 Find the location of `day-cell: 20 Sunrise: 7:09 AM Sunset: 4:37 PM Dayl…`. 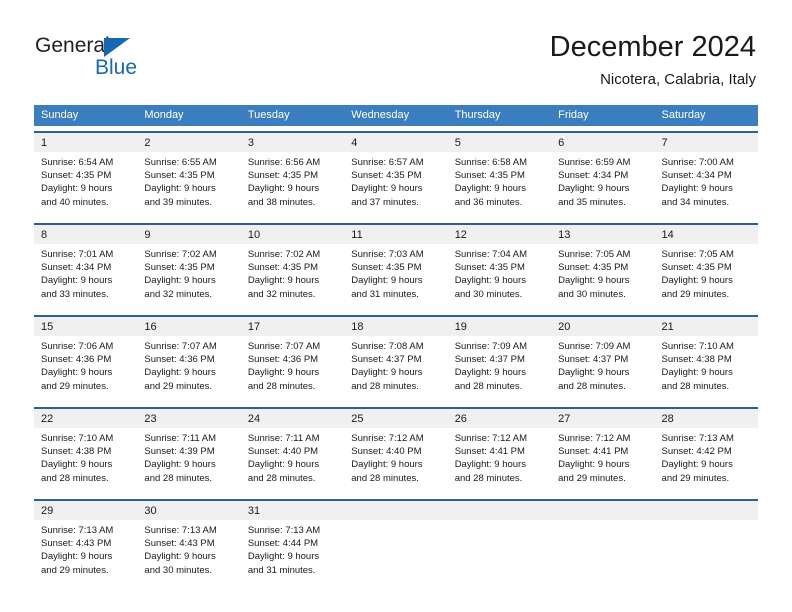

day-cell: 20 Sunrise: 7:09 AM Sunset: 4:37 PM Dayl… is located at coordinates (603, 358).